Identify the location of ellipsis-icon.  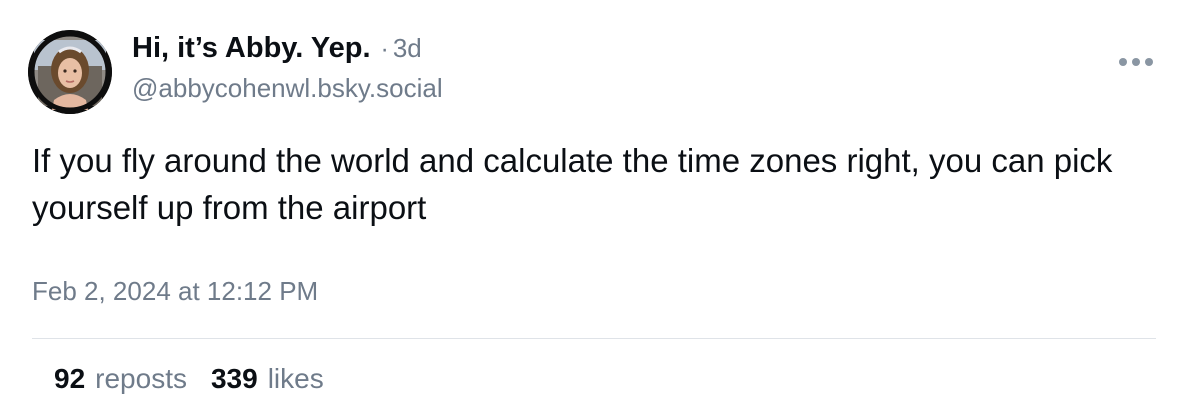
(1136, 62).